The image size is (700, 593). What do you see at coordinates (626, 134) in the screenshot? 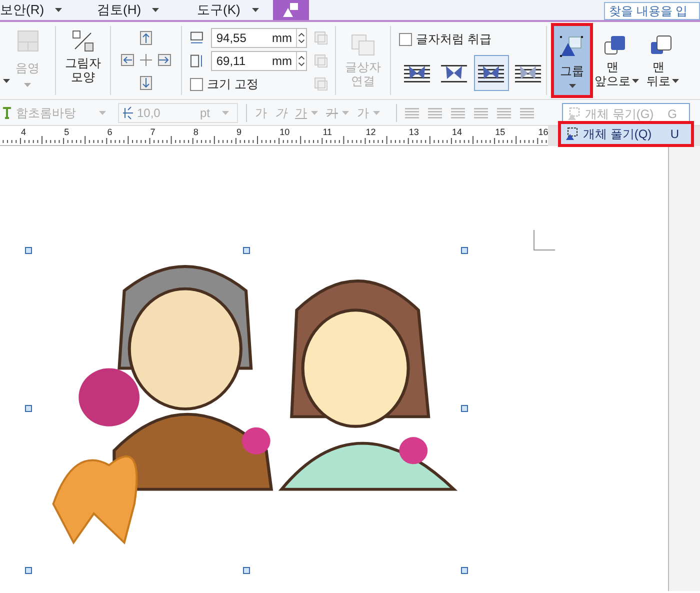
I see `menu-item: 개체 풀기(Q) U` at bounding box center [626, 134].